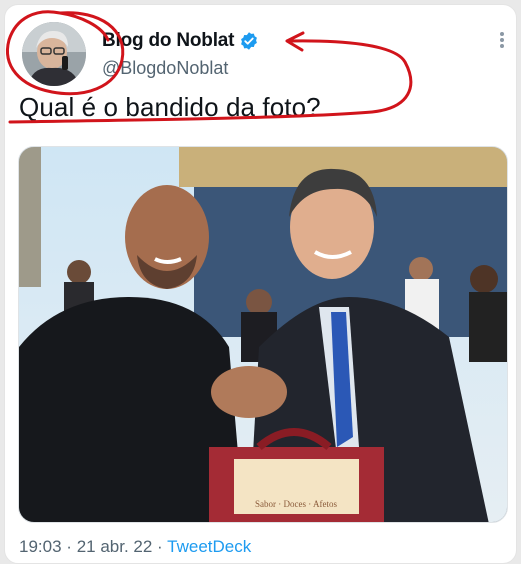 This screenshot has height=564, width=521. What do you see at coordinates (296, 504) in the screenshot?
I see `gift-box-label: Sabor · Doces · Afetos` at bounding box center [296, 504].